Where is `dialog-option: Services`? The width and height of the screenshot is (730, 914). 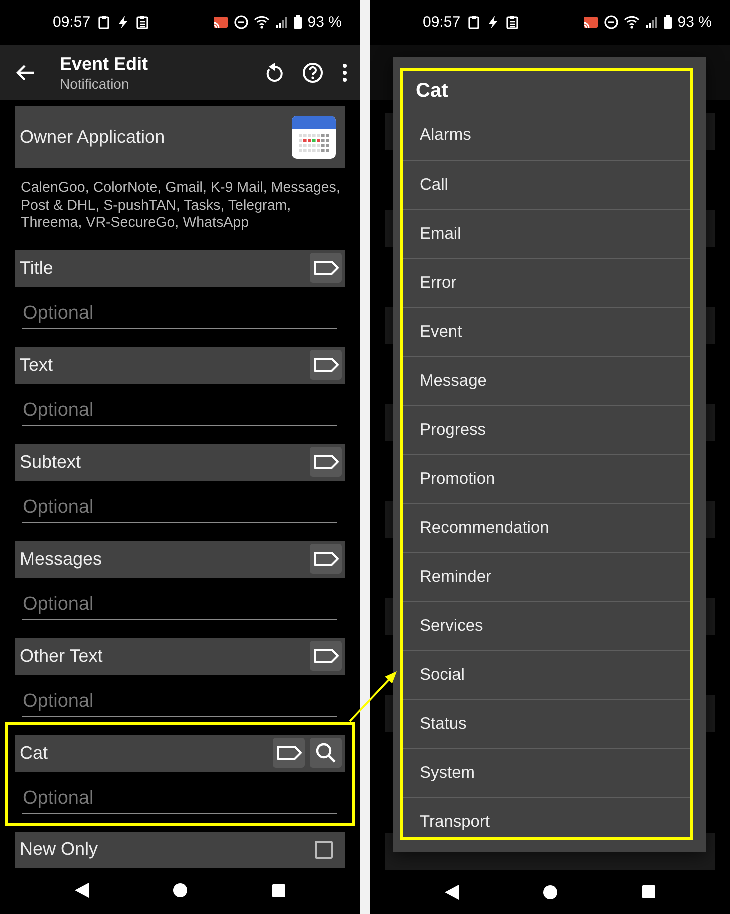 dialog-option: Services is located at coordinates (546, 625).